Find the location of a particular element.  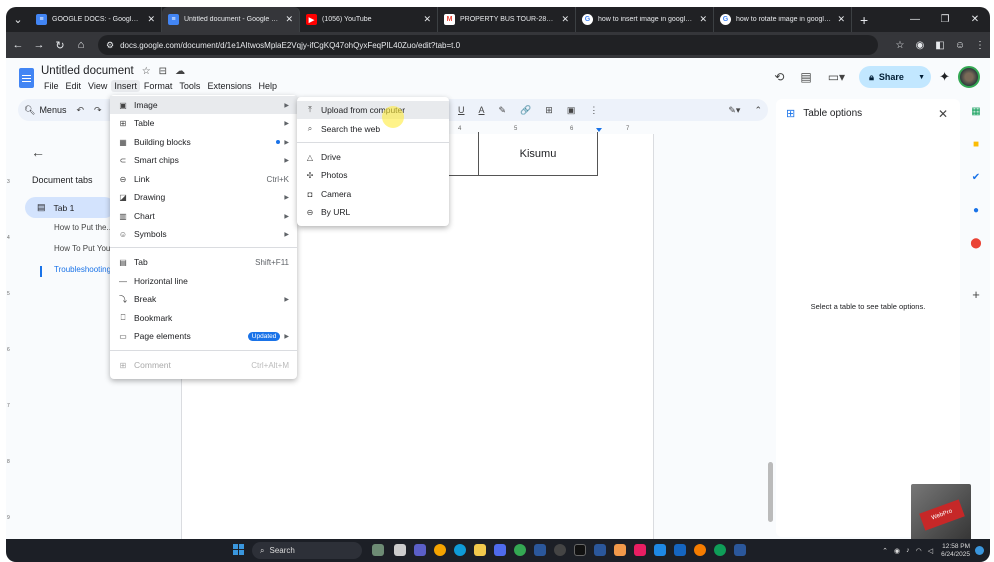

insert-link-icon: 🔗 is located at coordinates (525, 110).